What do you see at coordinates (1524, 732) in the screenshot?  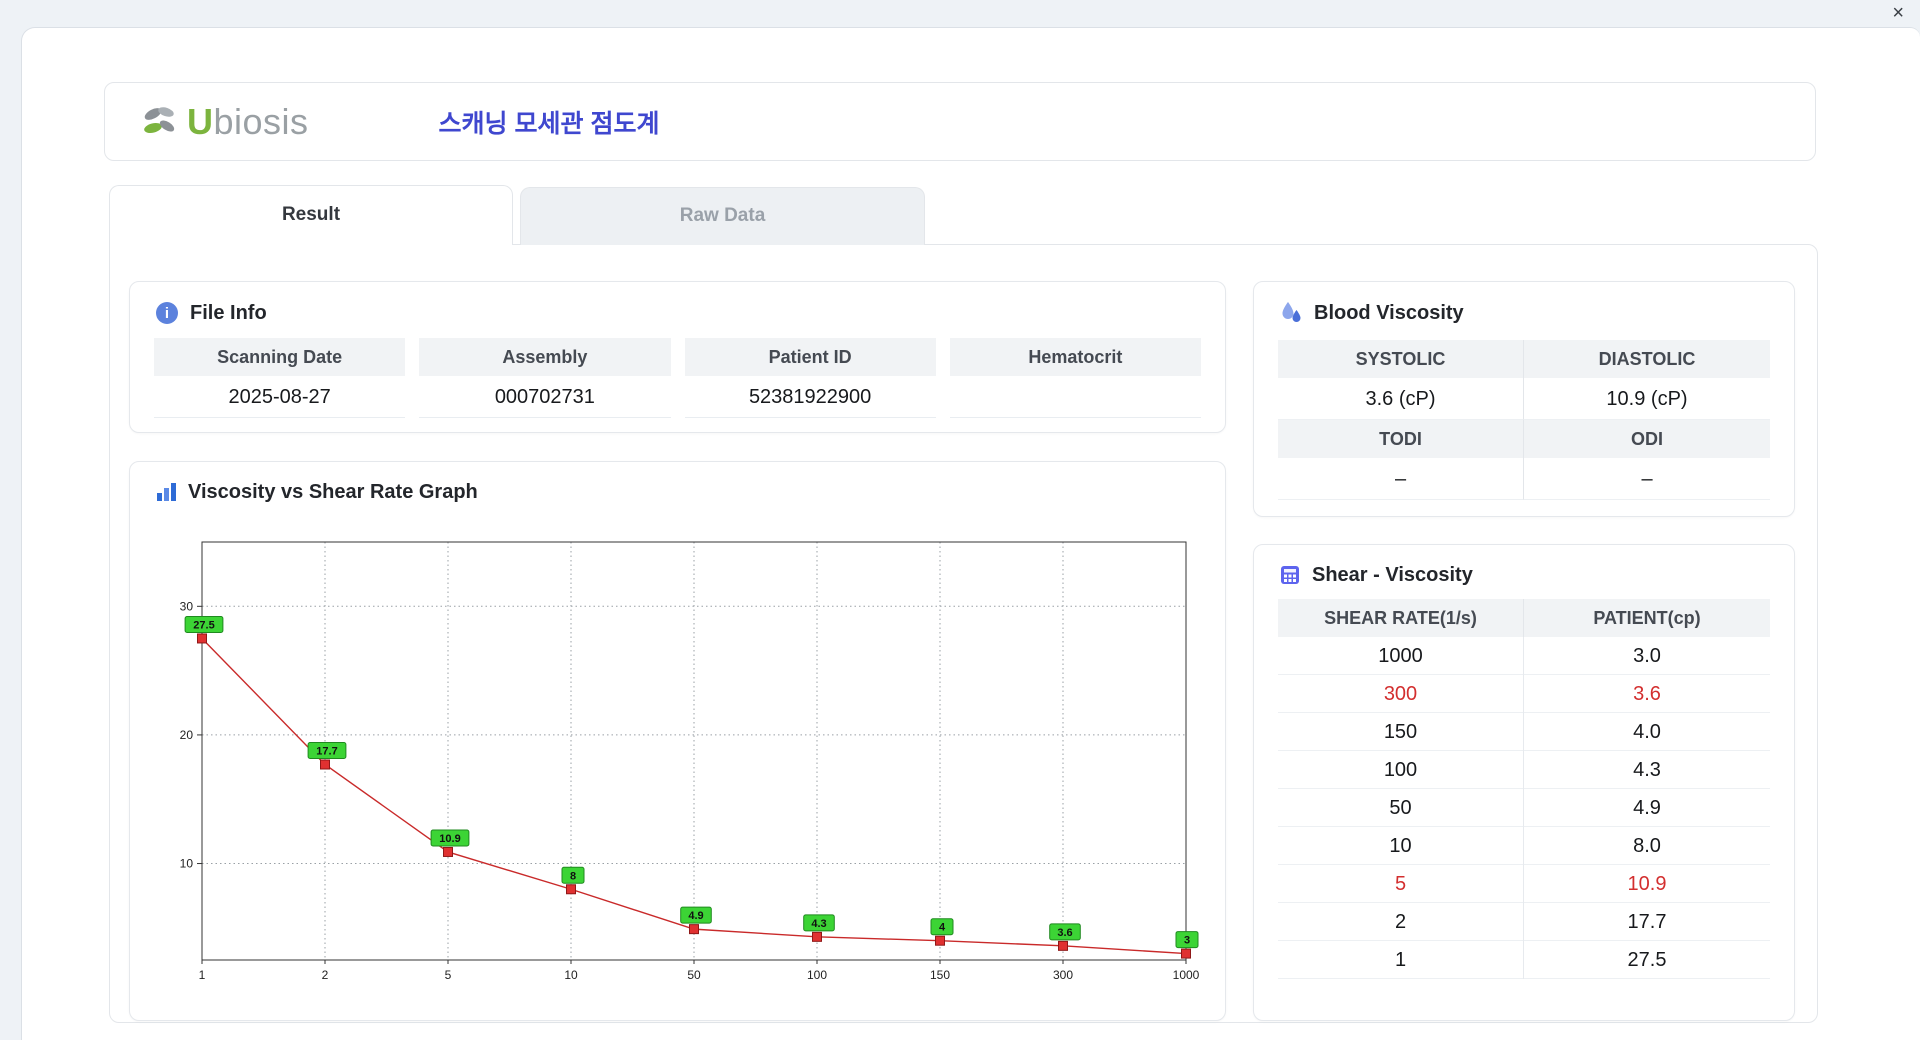 I see `table-row: 150 4.0` at bounding box center [1524, 732].